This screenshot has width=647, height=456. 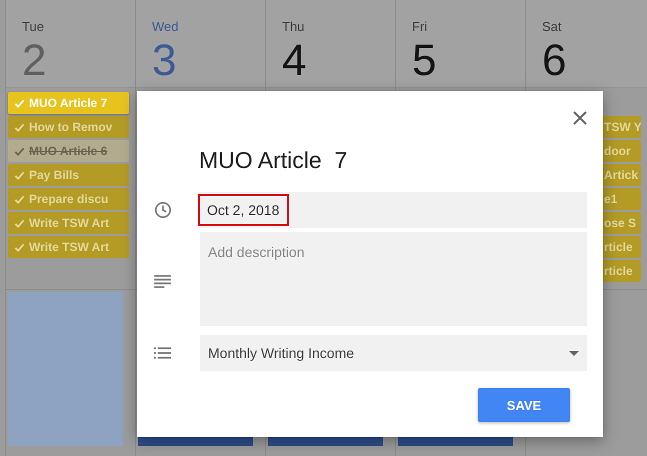 What do you see at coordinates (164, 61) in the screenshot?
I see `day-number: 3` at bounding box center [164, 61].